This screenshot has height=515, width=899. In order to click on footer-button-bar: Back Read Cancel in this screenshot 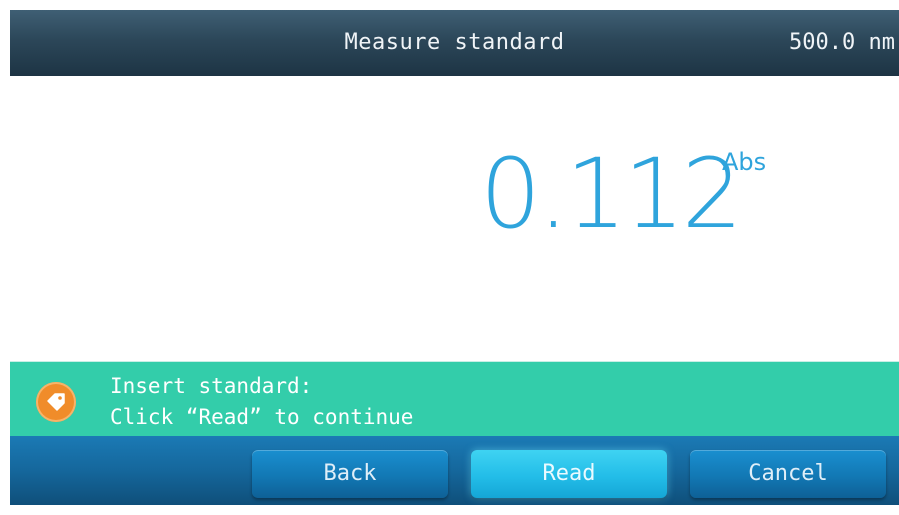, I will do `click(454, 470)`.